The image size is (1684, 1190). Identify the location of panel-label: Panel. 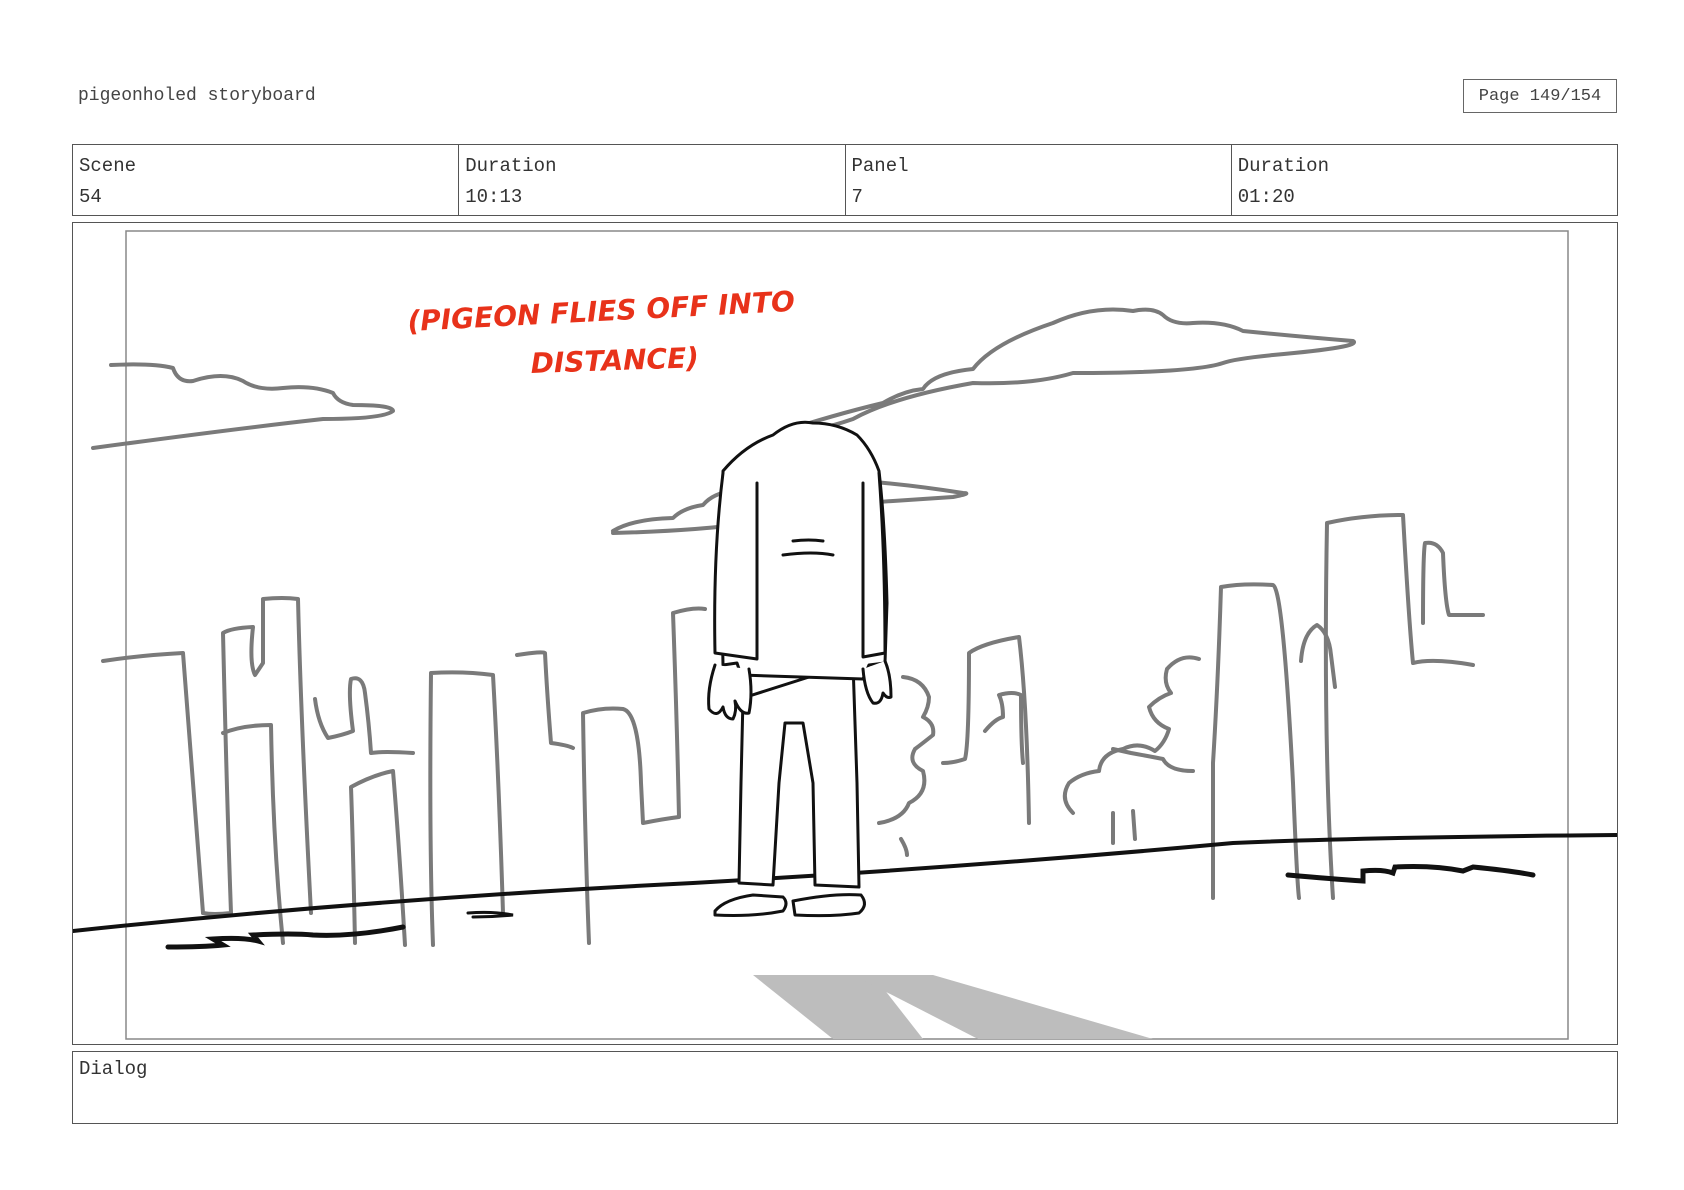
(880, 166).